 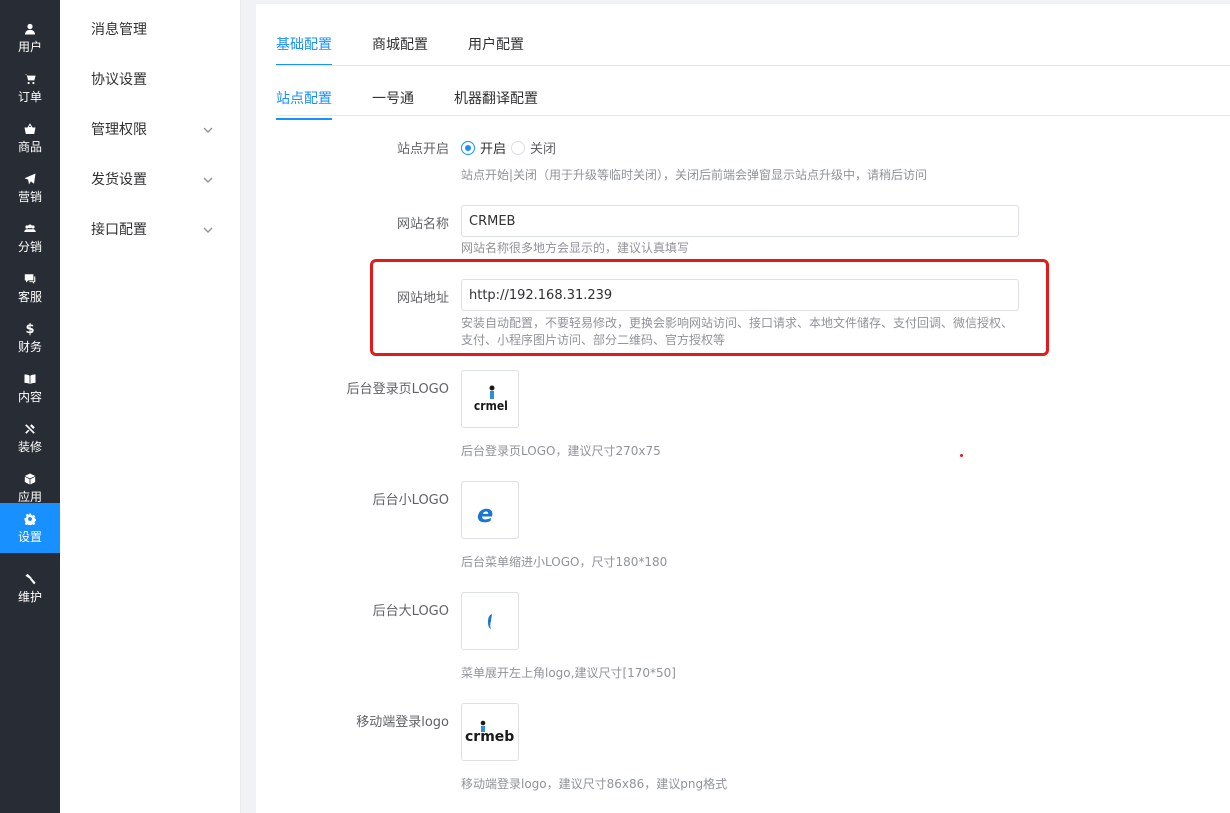 I want to click on submenu-item-api-config: 接口配置, so click(x=150, y=229).